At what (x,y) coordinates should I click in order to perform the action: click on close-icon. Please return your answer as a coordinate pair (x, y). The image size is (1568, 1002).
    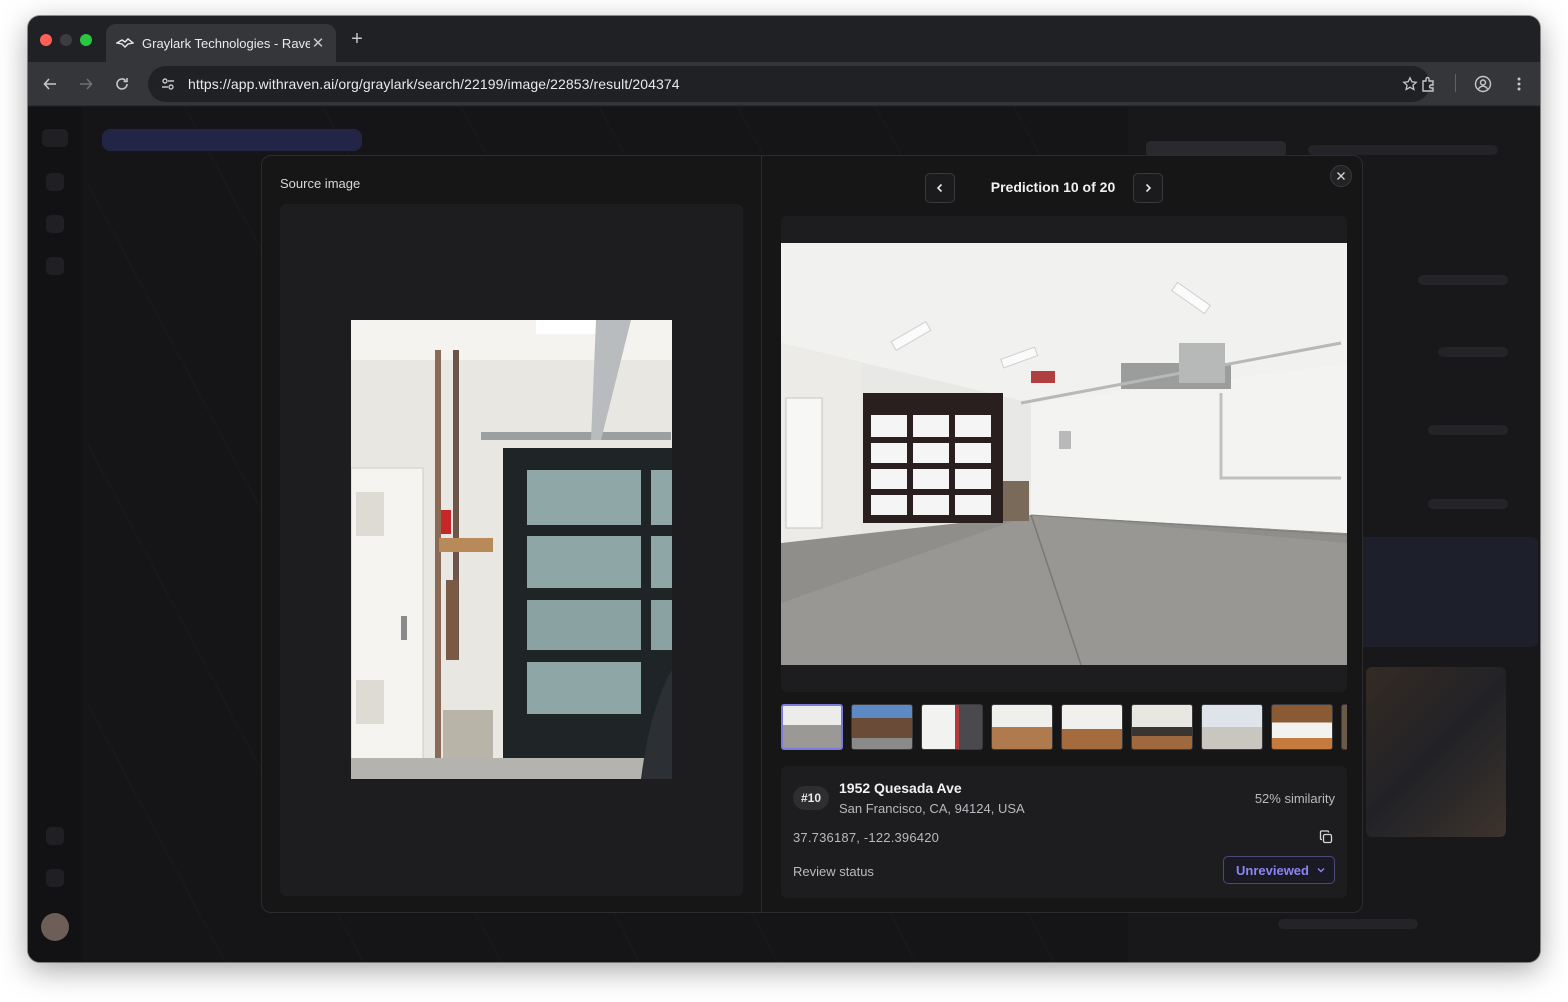
    Looking at the image, I should click on (1341, 176).